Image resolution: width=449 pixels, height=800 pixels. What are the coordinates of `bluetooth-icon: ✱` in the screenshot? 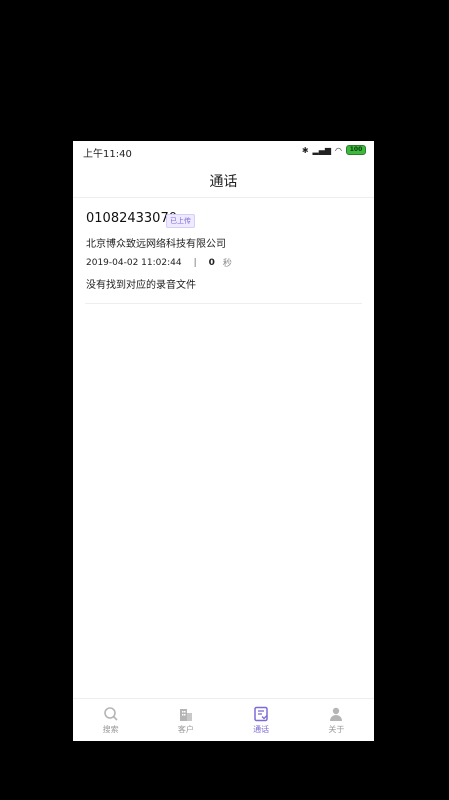 It's located at (305, 150).